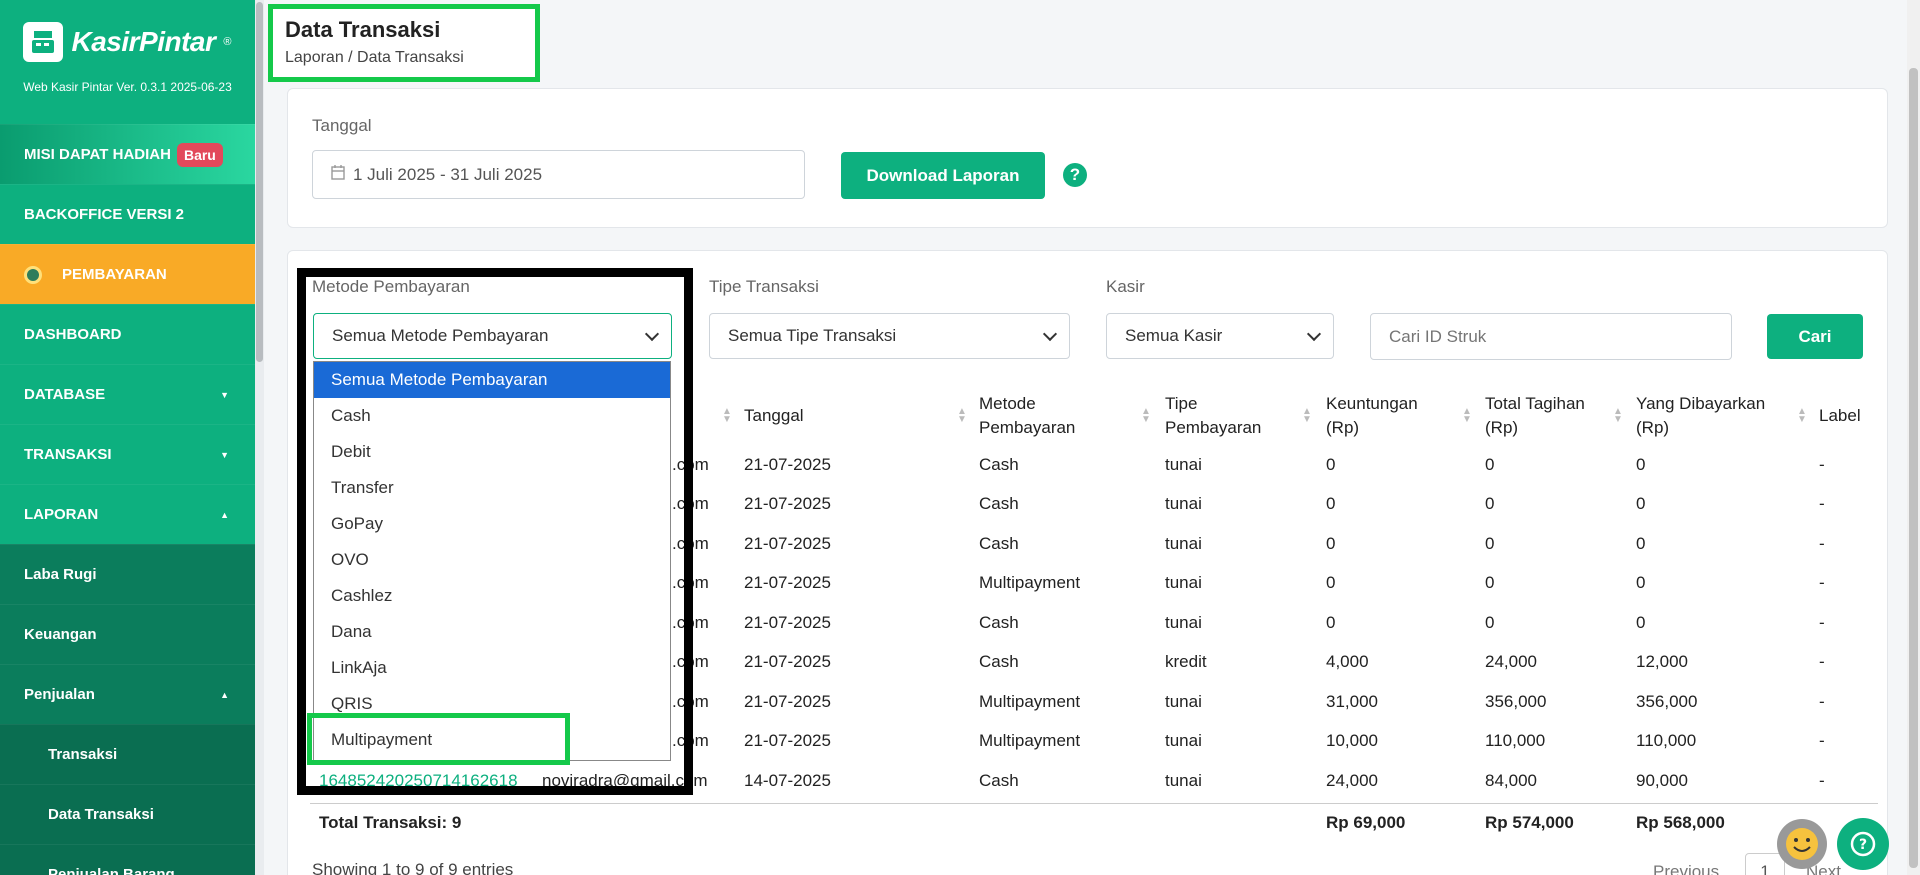  Describe the element at coordinates (1700, 416) in the screenshot. I see `col-header-dibayar: Yang Dibayarkan (Rp)` at that location.